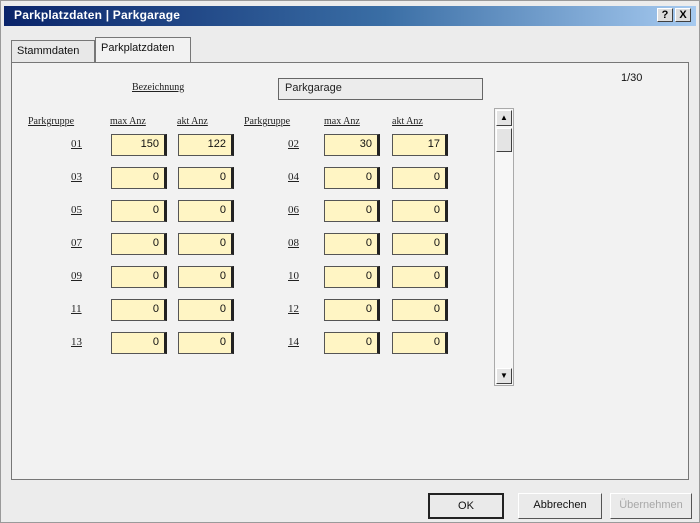 The width and height of the screenshot is (700, 523). Describe the element at coordinates (665, 15) in the screenshot. I see `help-button: ?` at that location.